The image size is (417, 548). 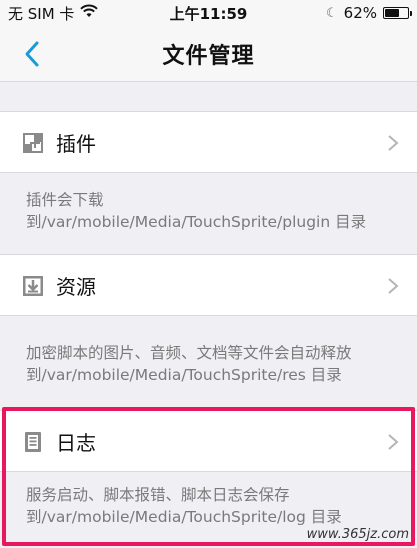 I want to click on list-item-label: 资源, so click(x=76, y=286).